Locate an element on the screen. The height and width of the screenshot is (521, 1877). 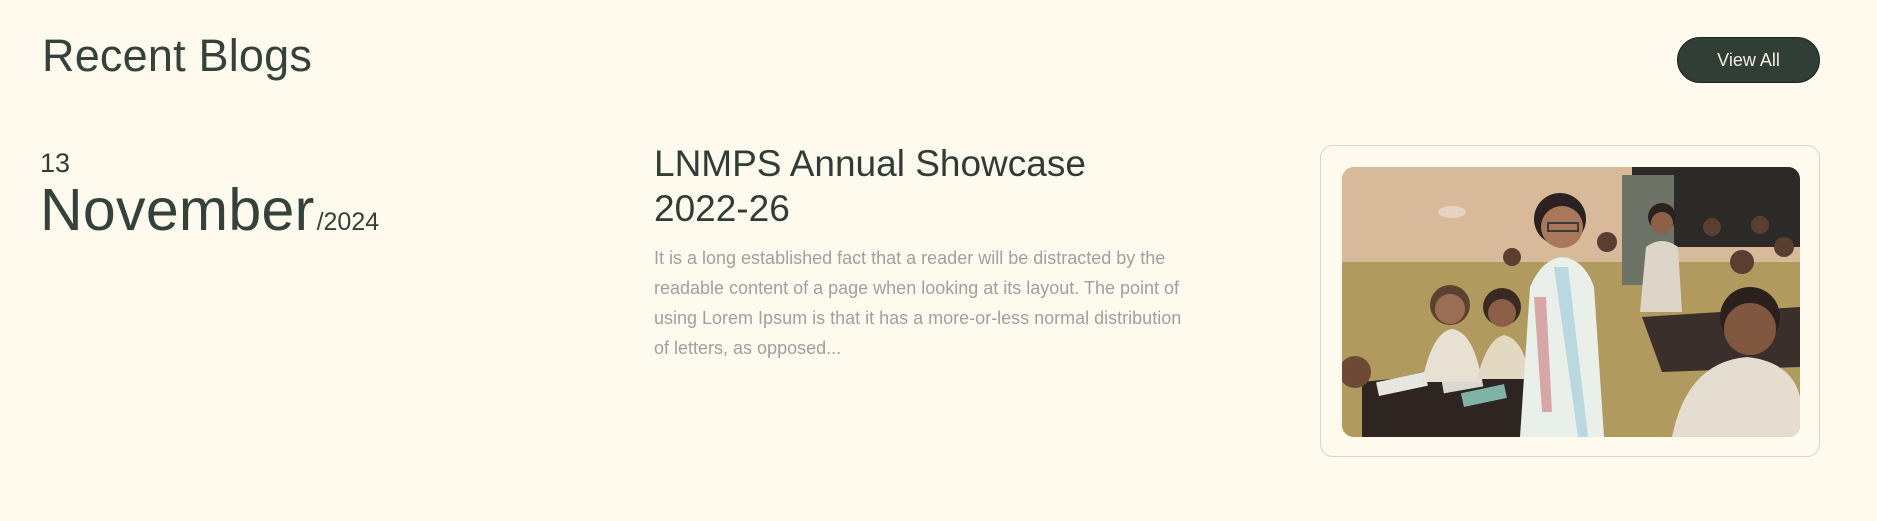
post-date-line: November/2024 is located at coordinates (209, 210).